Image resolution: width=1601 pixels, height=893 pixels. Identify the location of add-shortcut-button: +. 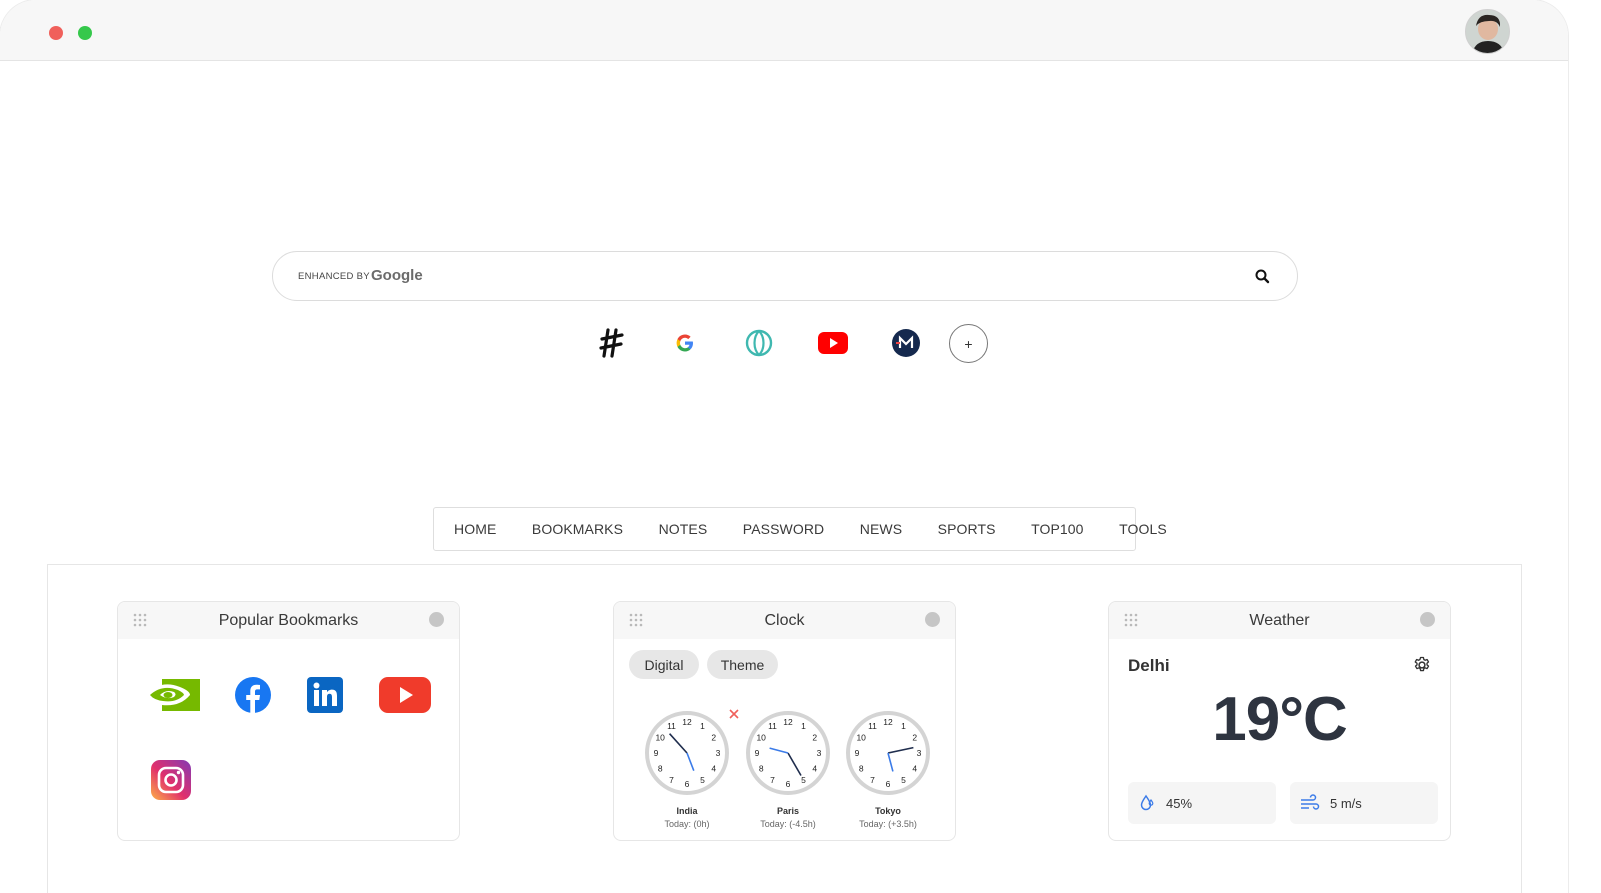
(968, 343).